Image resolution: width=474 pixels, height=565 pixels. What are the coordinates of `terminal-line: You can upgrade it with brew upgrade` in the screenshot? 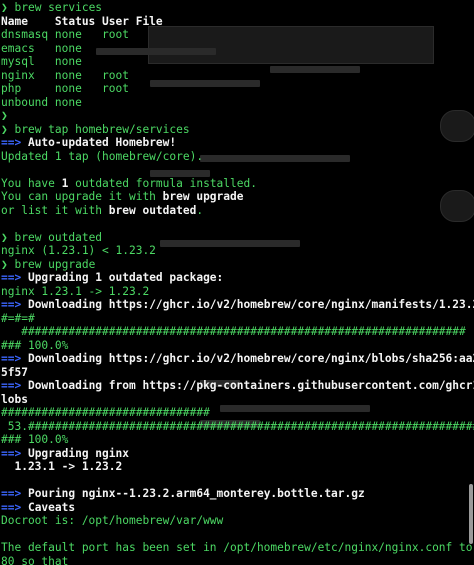 It's located at (237, 197).